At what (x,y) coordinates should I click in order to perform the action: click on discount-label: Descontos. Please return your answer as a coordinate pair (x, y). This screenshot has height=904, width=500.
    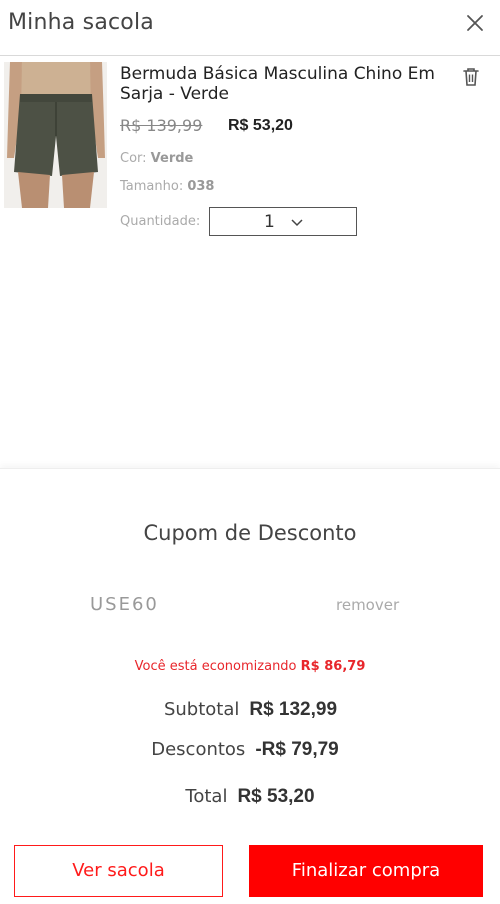
    Looking at the image, I should click on (198, 749).